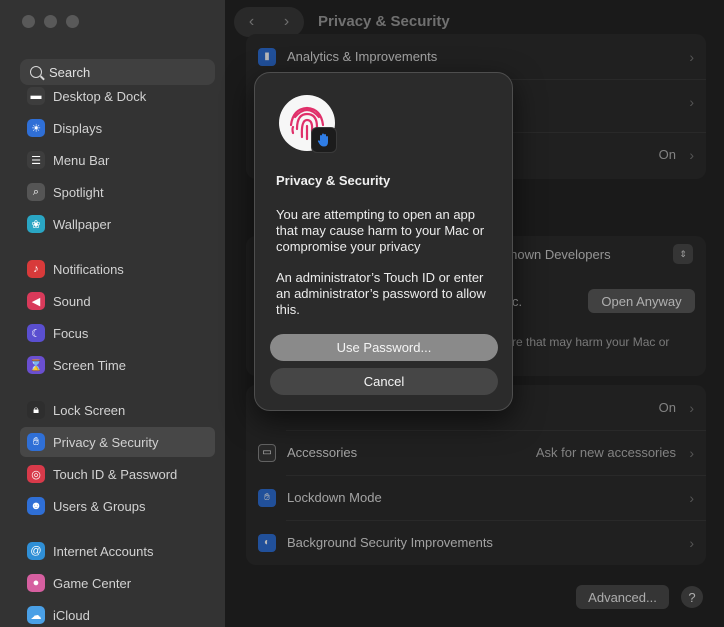 The image size is (724, 627). I want to click on speaker-icon: ◀, so click(36, 301).